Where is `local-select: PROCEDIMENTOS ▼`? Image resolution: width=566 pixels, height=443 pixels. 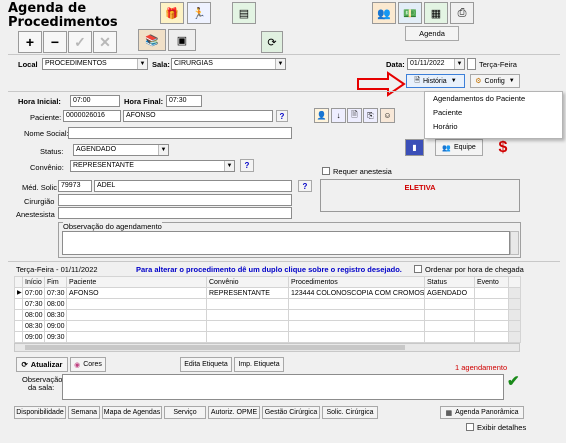
local-select: PROCEDIMENTOS ▼ is located at coordinates (95, 64).